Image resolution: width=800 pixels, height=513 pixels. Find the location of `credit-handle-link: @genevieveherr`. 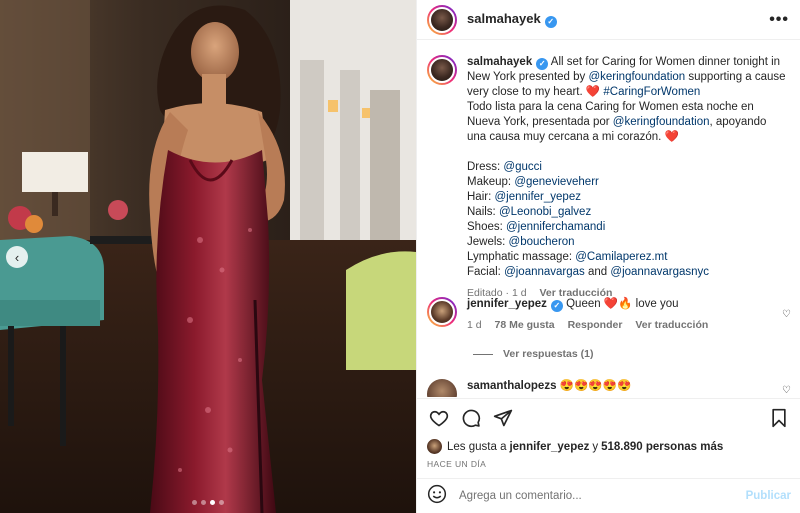

credit-handle-link: @genevieveherr is located at coordinates (556, 182).